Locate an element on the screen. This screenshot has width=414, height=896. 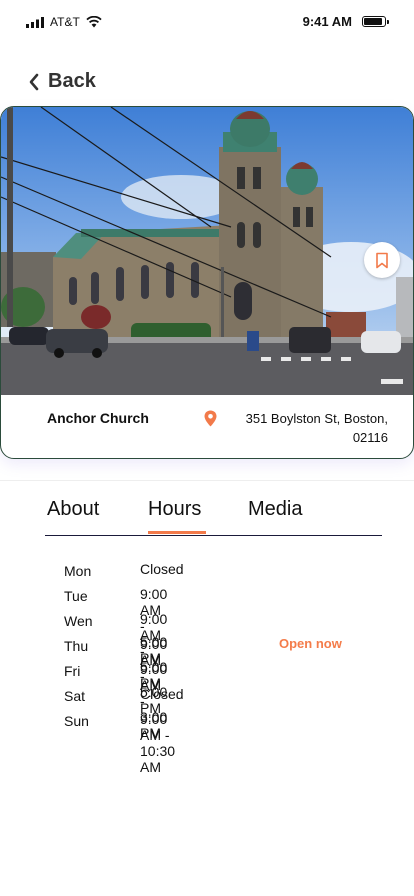
wifi-icon is located at coordinates (94, 22).